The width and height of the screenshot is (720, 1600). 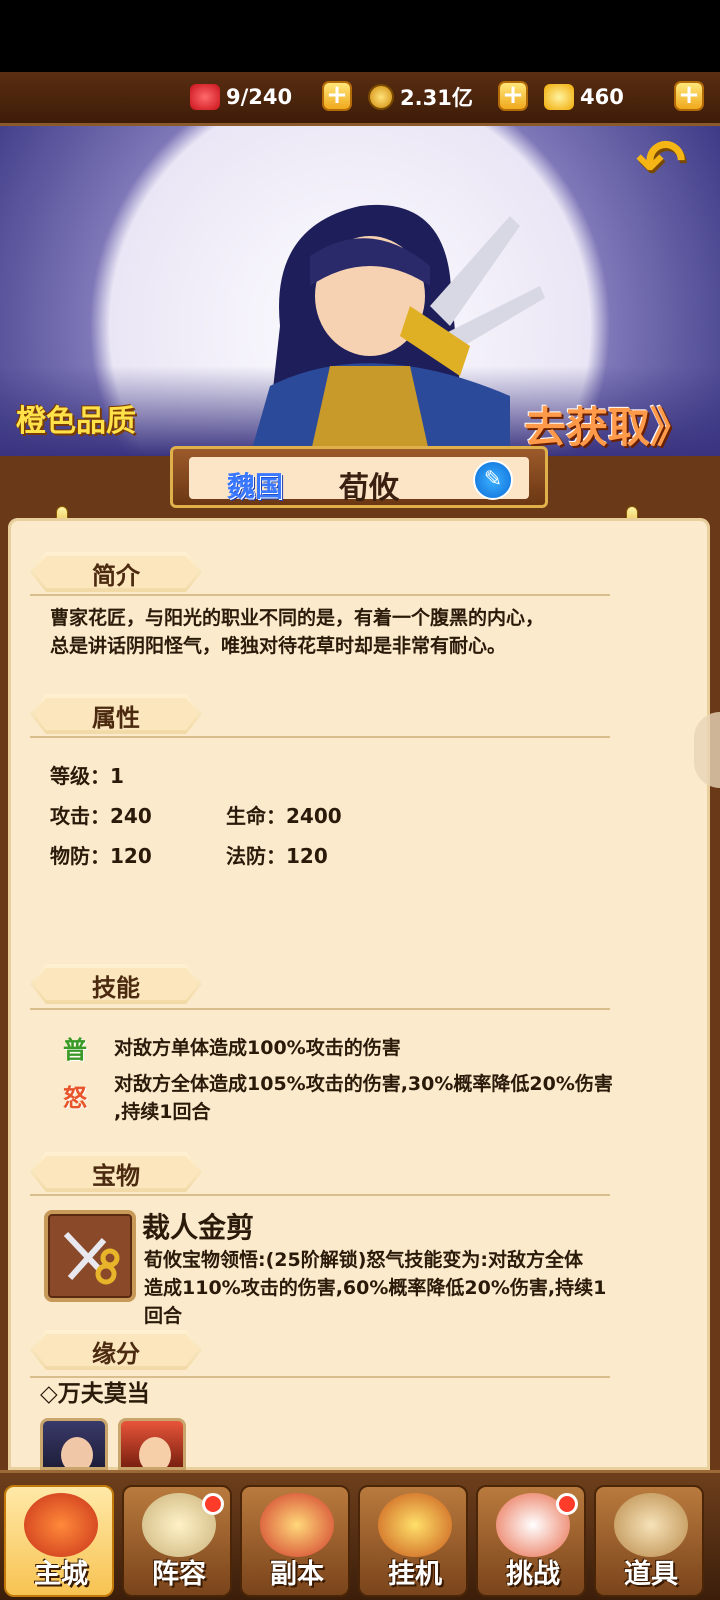 I want to click on nav-label: 阵容, so click(x=179, y=1574).